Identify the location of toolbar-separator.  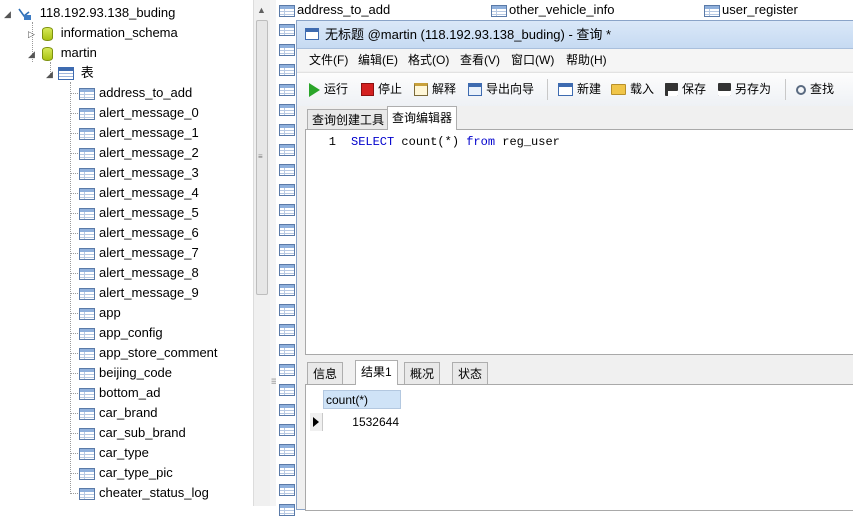
(547, 89).